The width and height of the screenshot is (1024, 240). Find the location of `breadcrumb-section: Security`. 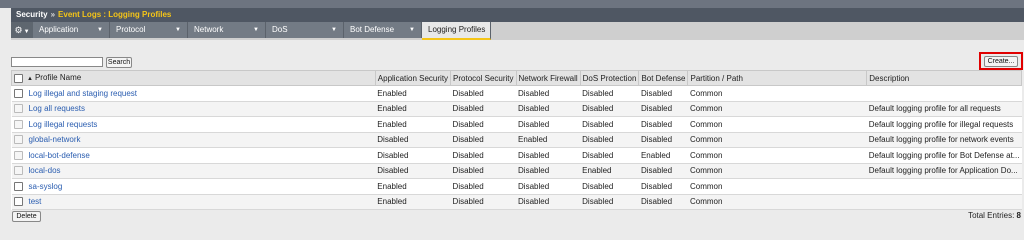

breadcrumb-section: Security is located at coordinates (32, 14).